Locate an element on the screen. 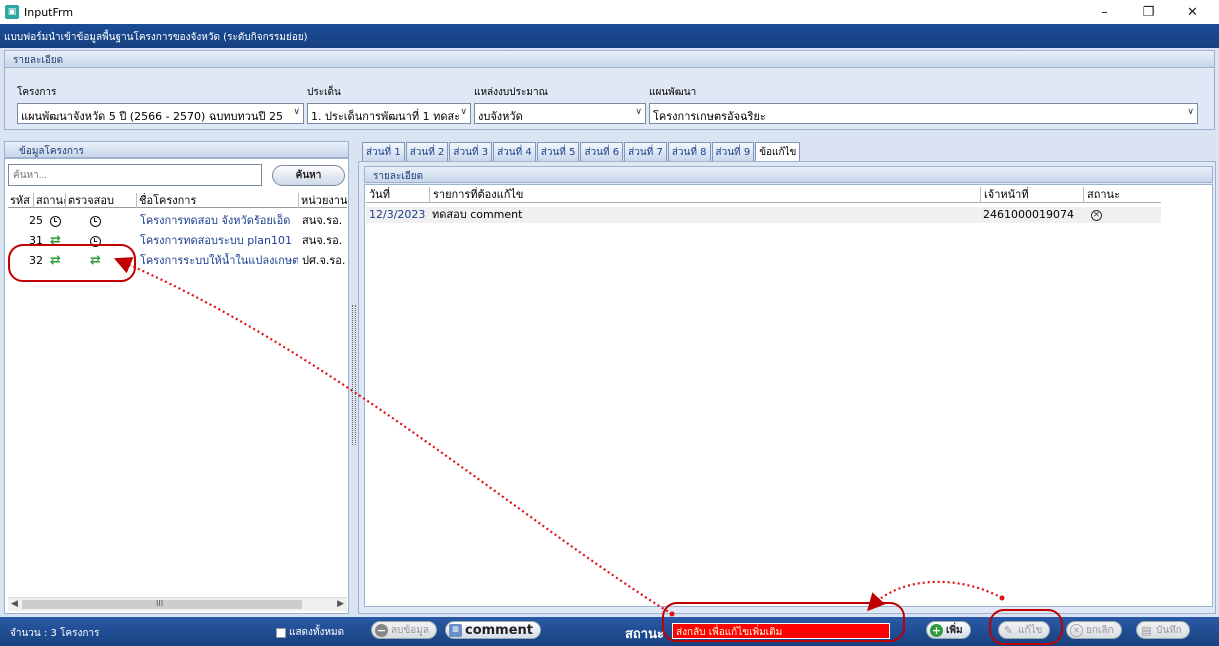 The height and width of the screenshot is (646, 1219). show-all-label: แสดงทั้งหมด is located at coordinates (317, 632).